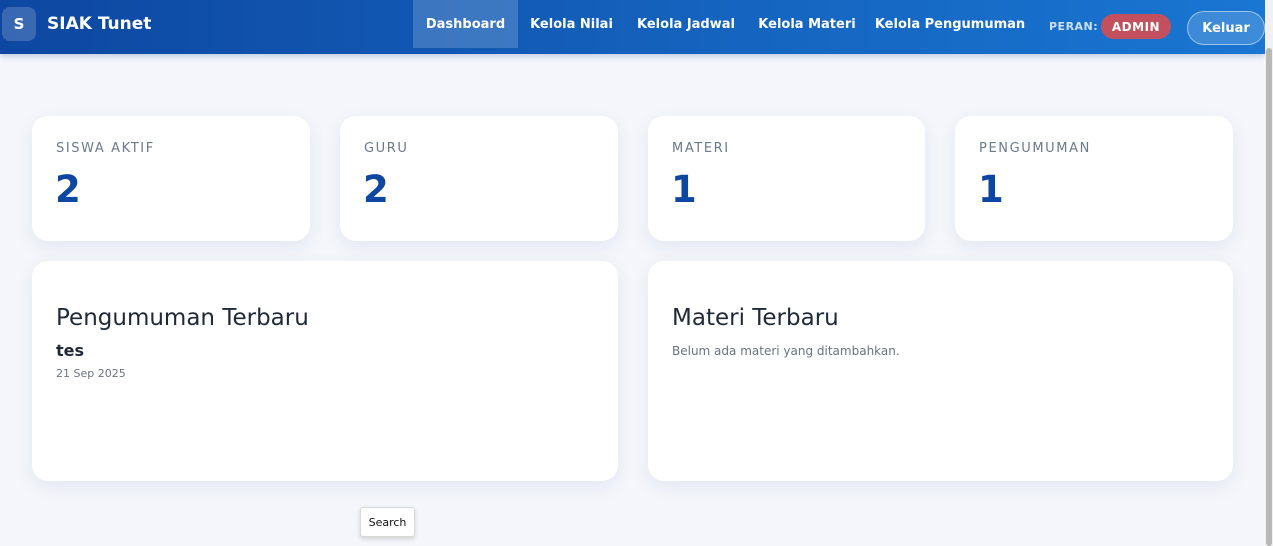  I want to click on stat-label: SISWA AKTIF, so click(105, 148).